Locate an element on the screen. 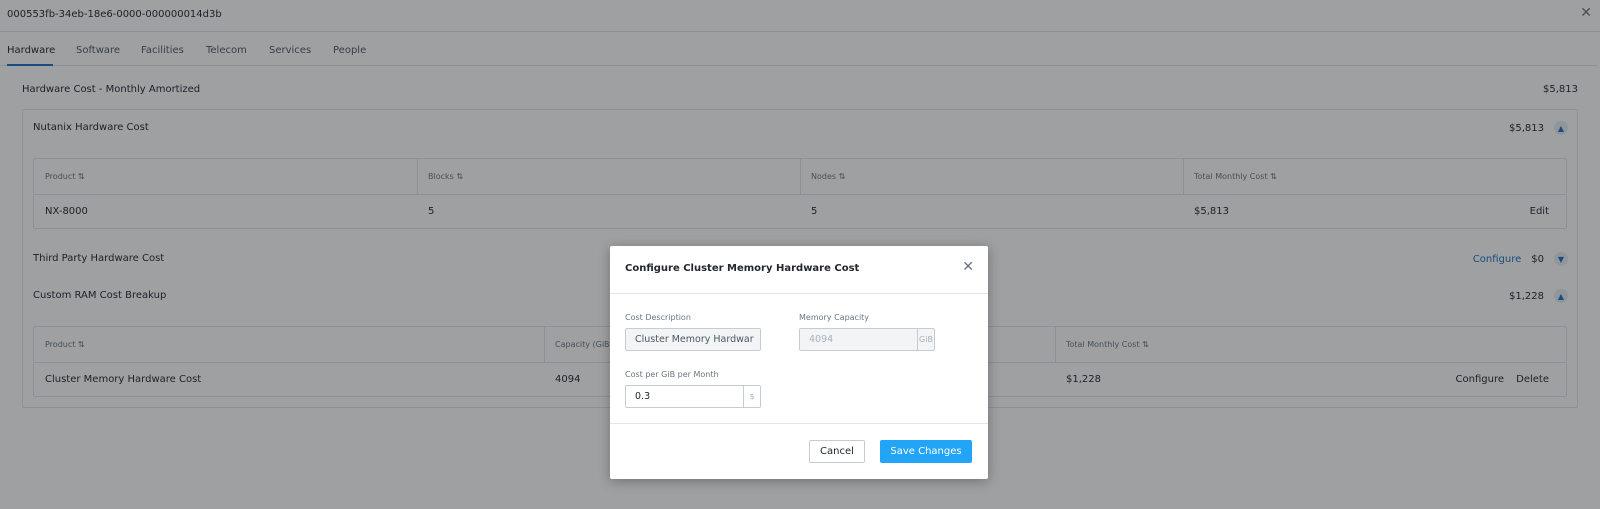 The height and width of the screenshot is (509, 1600). cost-per-gib-input: 0.3 $ is located at coordinates (693, 396).